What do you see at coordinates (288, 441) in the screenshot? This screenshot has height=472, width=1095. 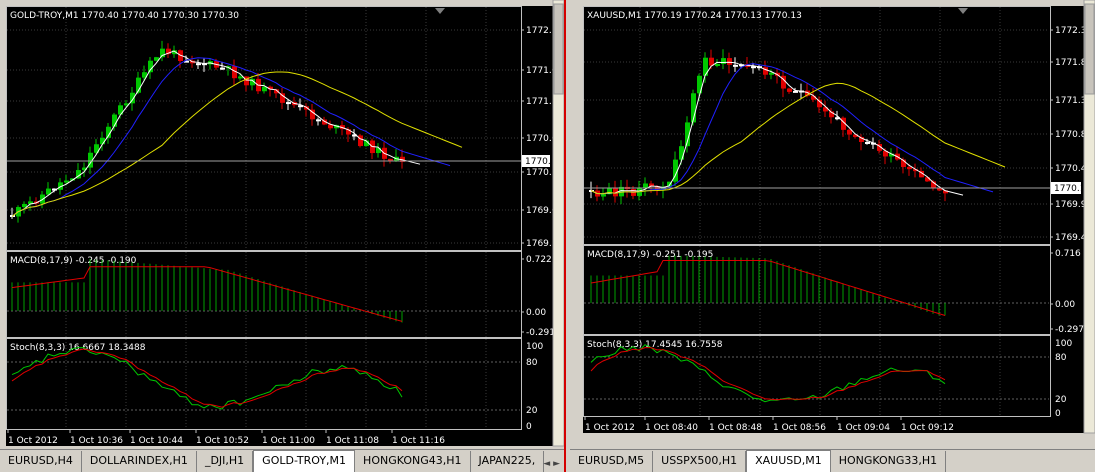 I see `time-tick-label: 1 Oct 11:00` at bounding box center [288, 441].